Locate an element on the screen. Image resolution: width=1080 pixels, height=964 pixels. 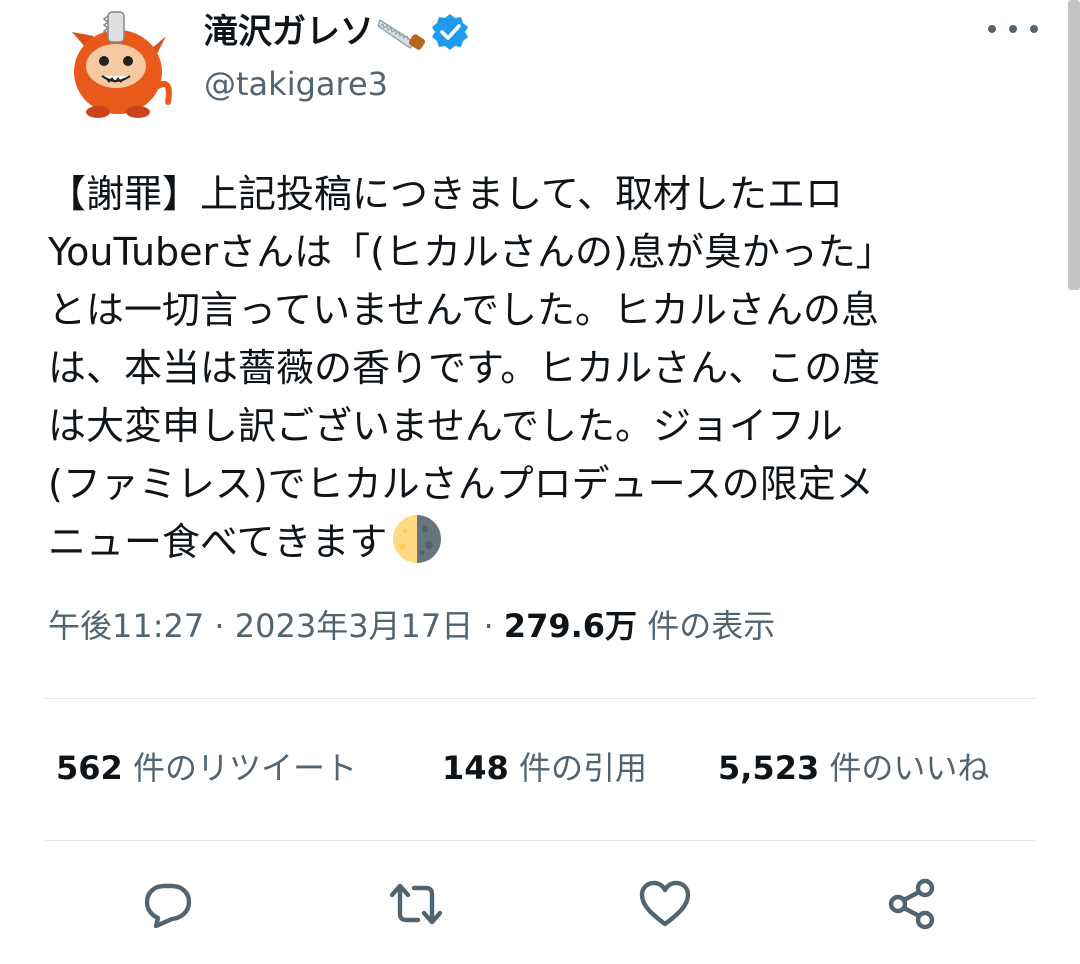
saw-icon is located at coordinates (401, 32).